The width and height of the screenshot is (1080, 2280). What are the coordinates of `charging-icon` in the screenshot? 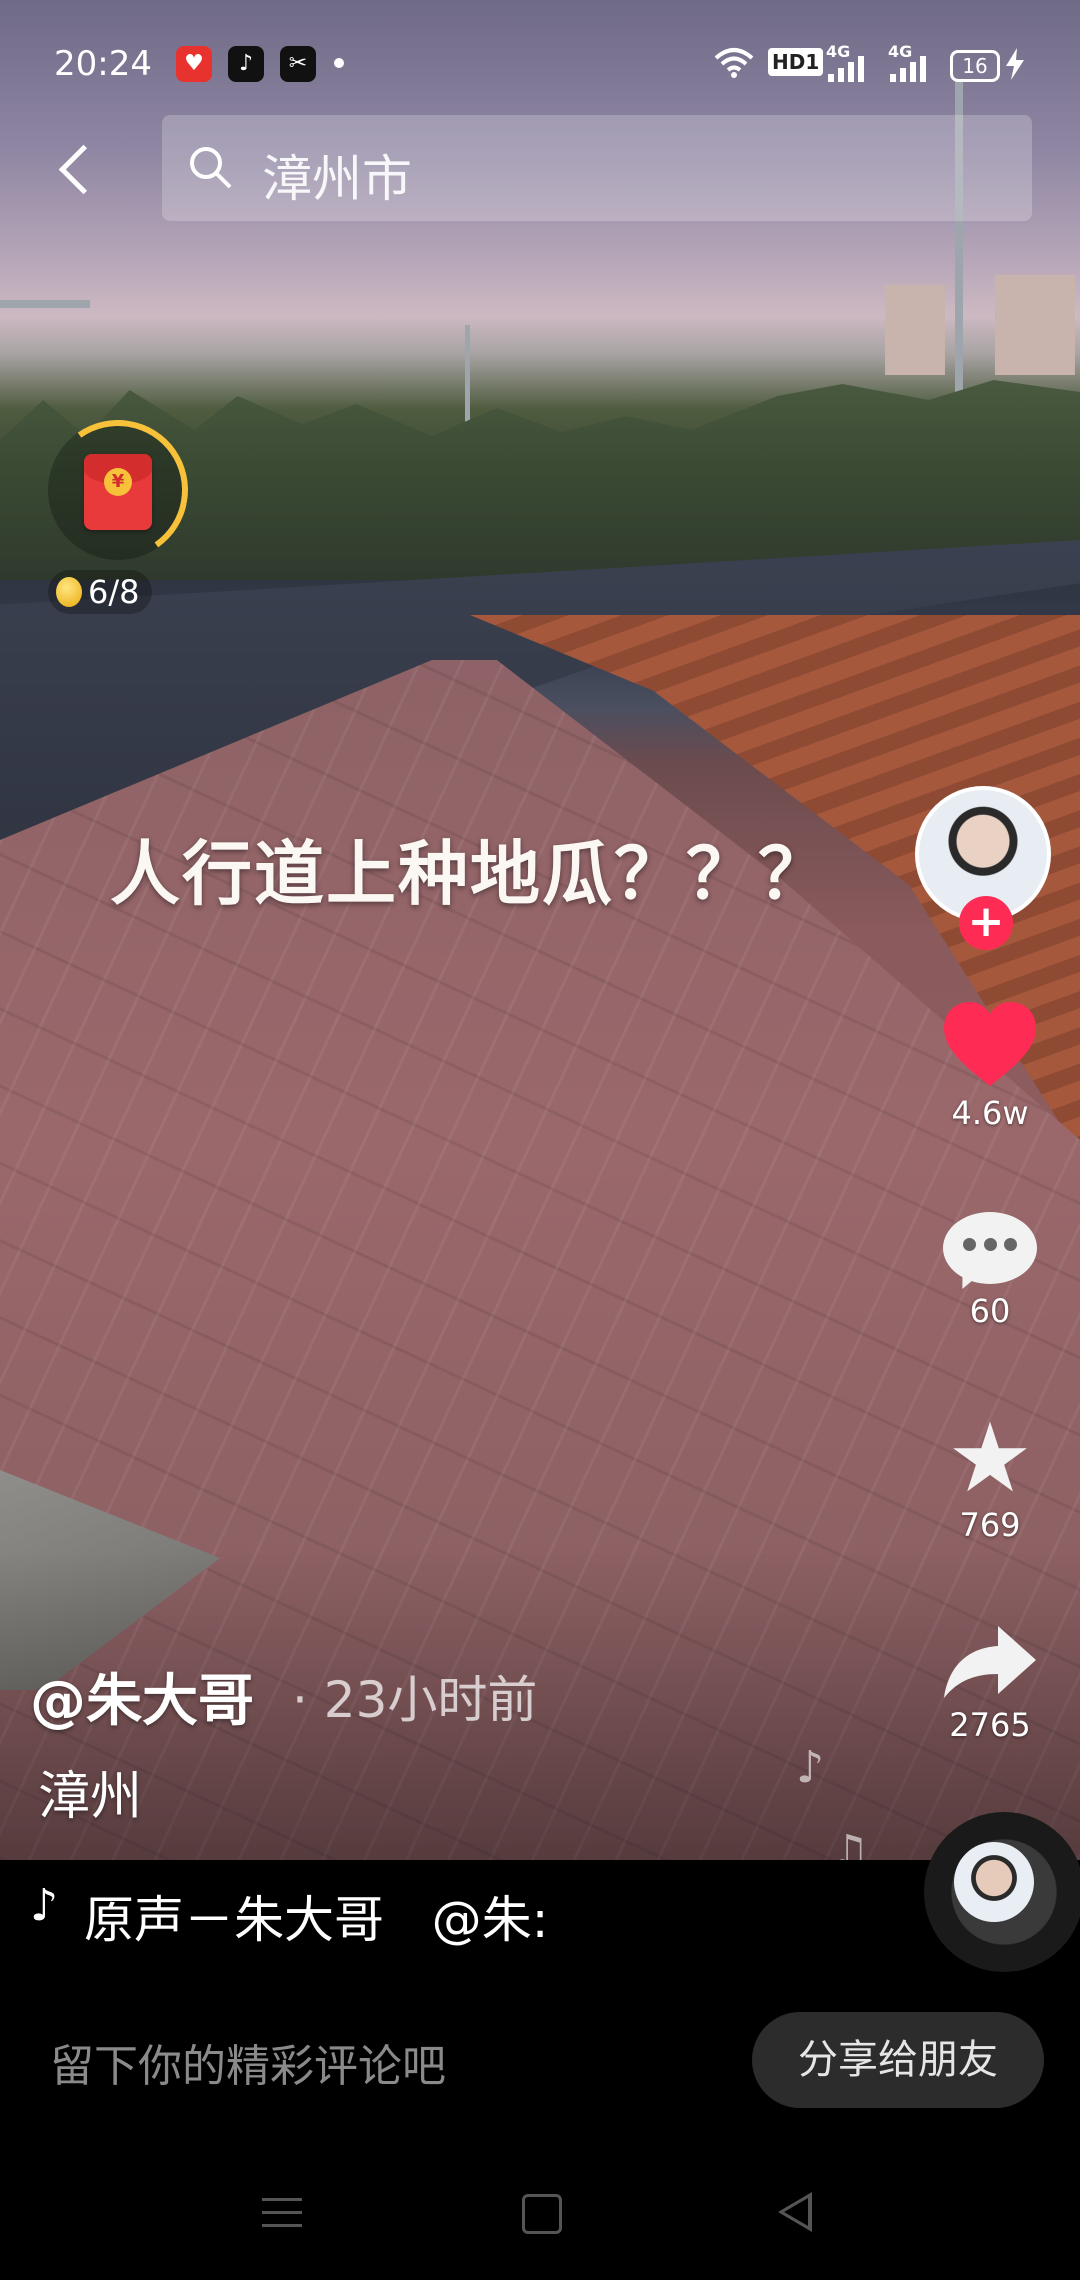 It's located at (1015, 64).